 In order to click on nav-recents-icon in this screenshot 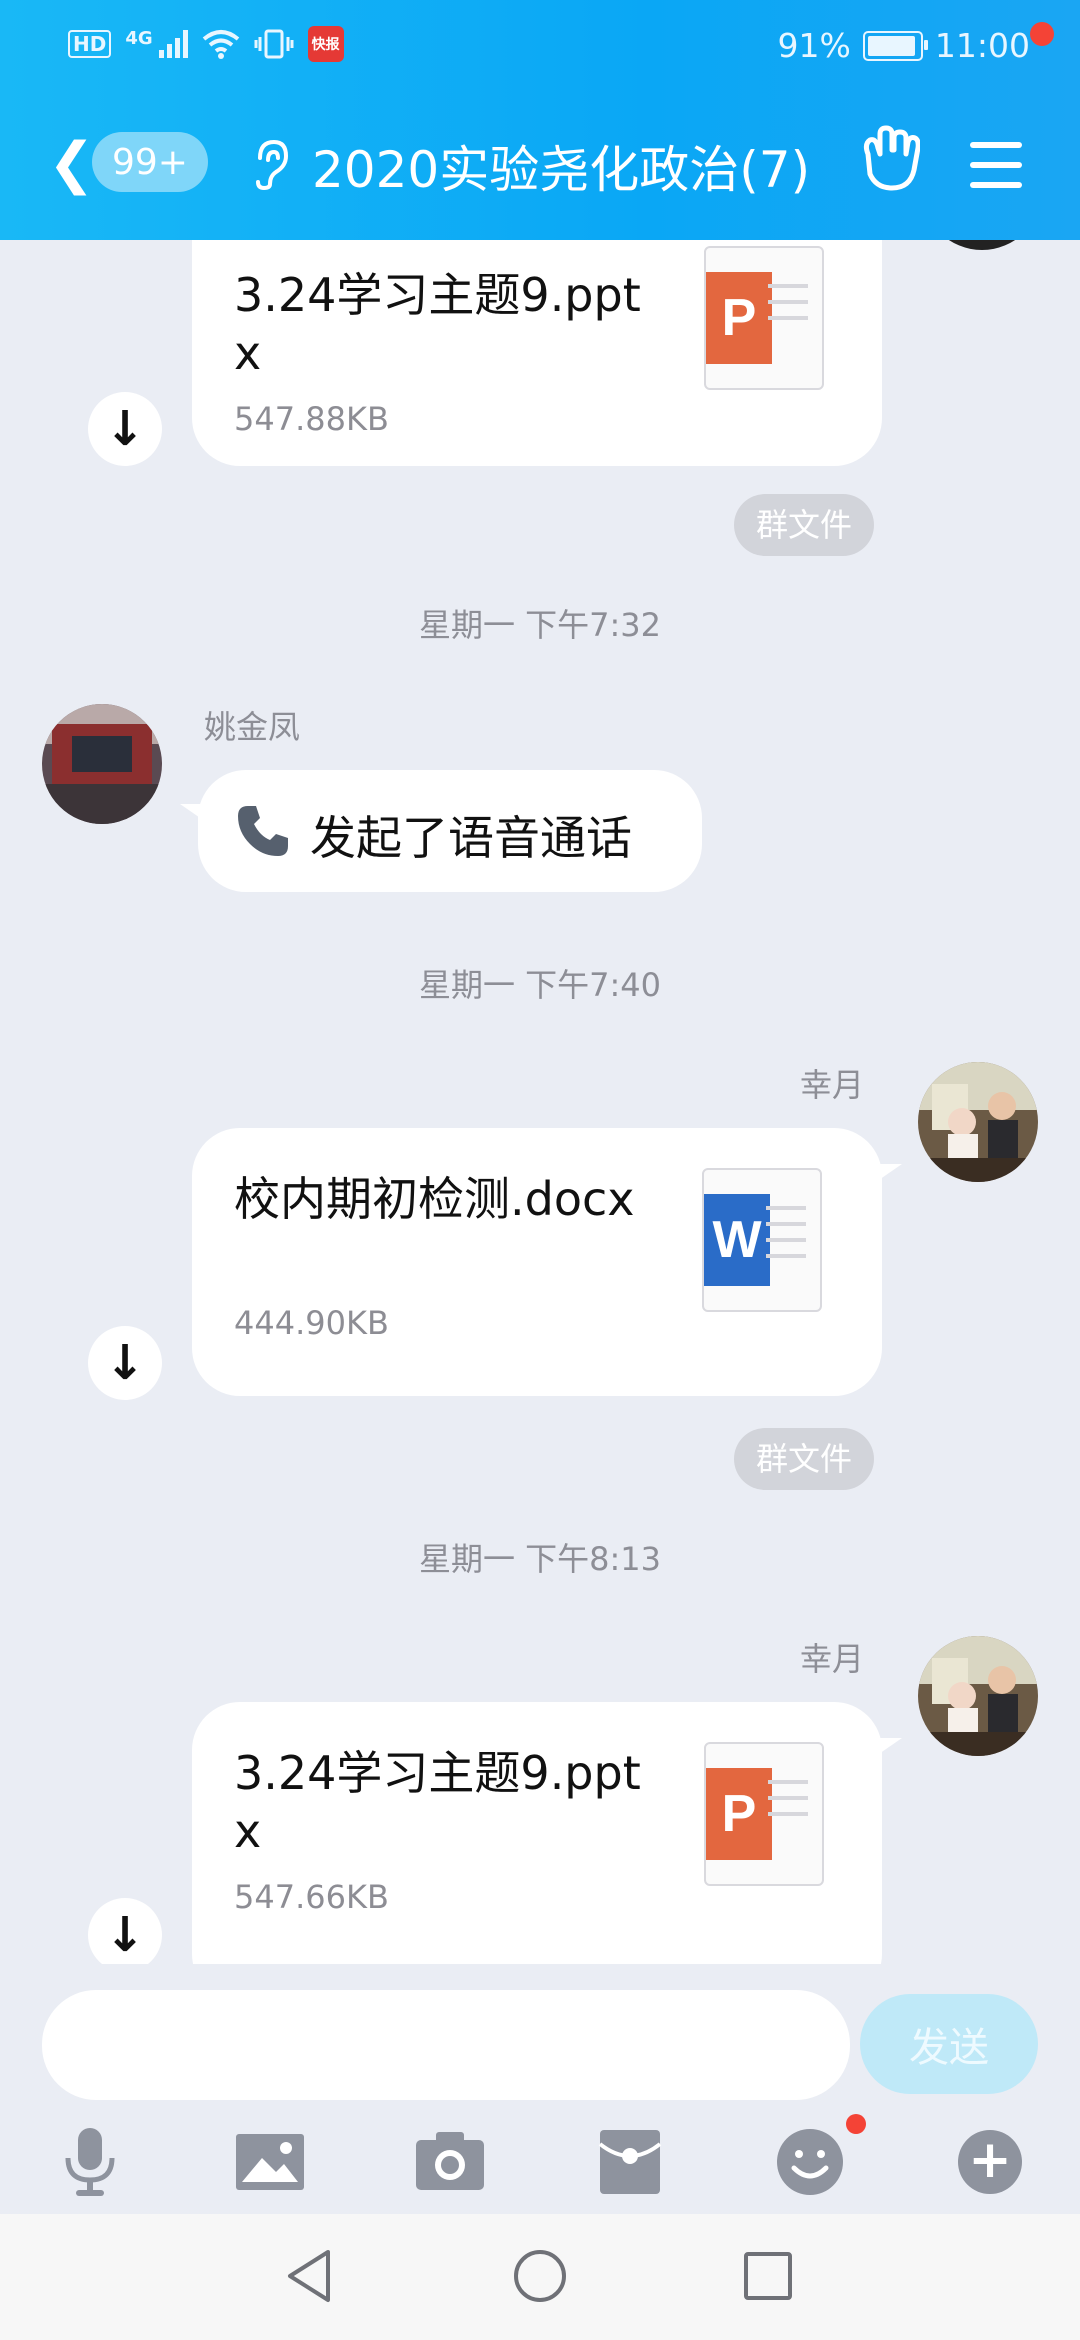, I will do `click(768, 2276)`.